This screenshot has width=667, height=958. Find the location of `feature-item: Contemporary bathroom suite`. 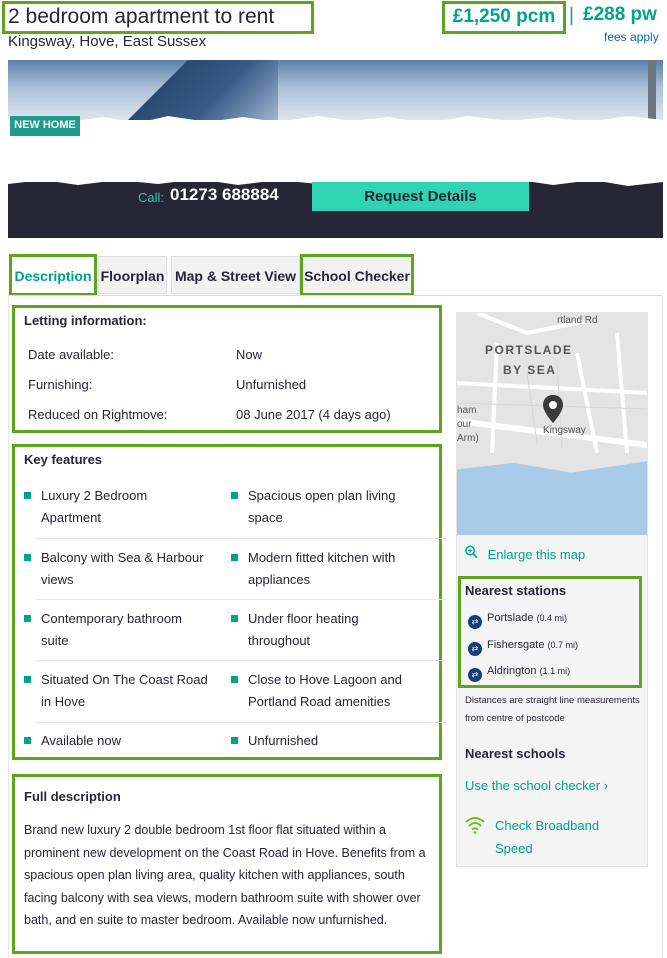

feature-item: Contemporary bathroom suite is located at coordinates (116, 630).